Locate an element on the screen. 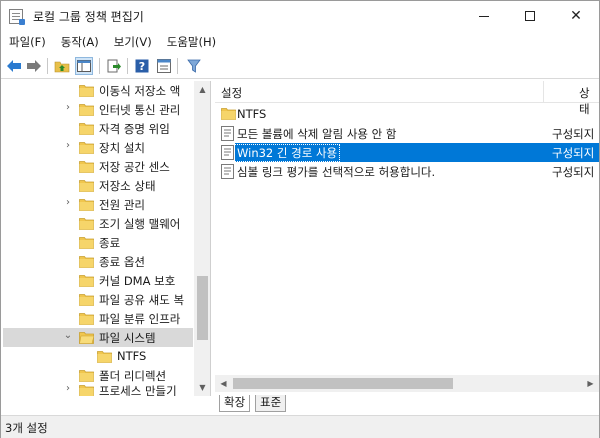 Image resolution: width=600 pixels, height=438 pixels. close-button: ✕ is located at coordinates (576, 16).